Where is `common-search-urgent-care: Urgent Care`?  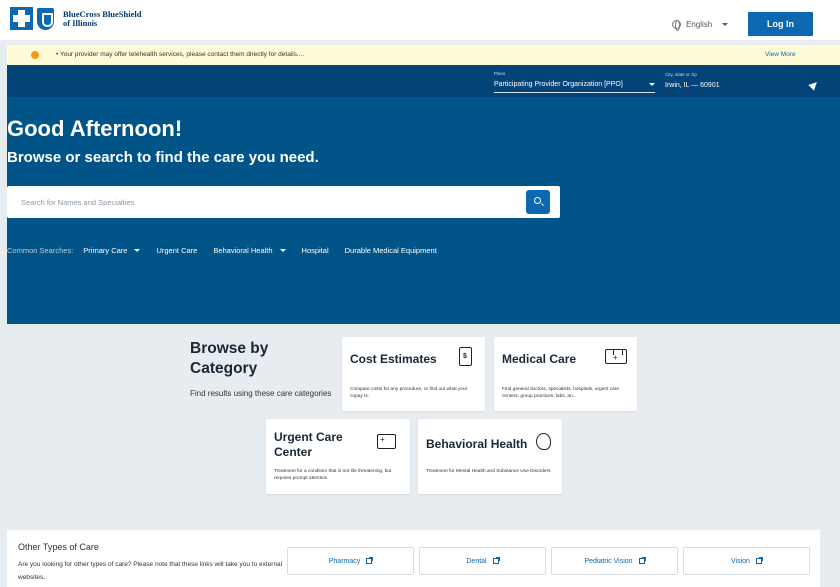
common-search-urgent-care: Urgent Care is located at coordinates (176, 250).